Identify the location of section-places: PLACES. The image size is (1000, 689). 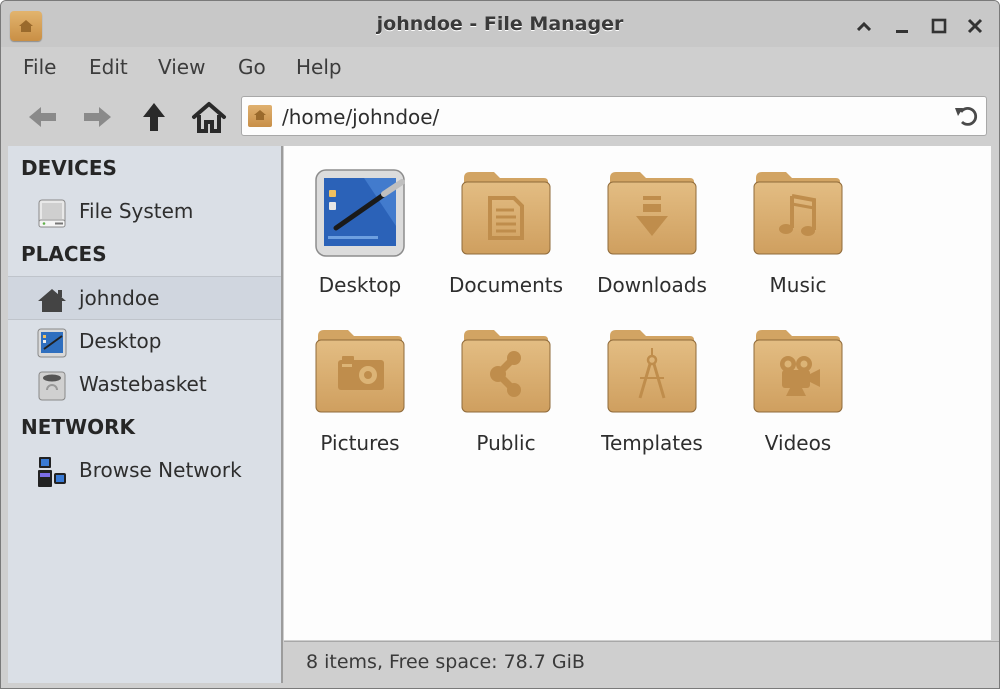
(64, 254).